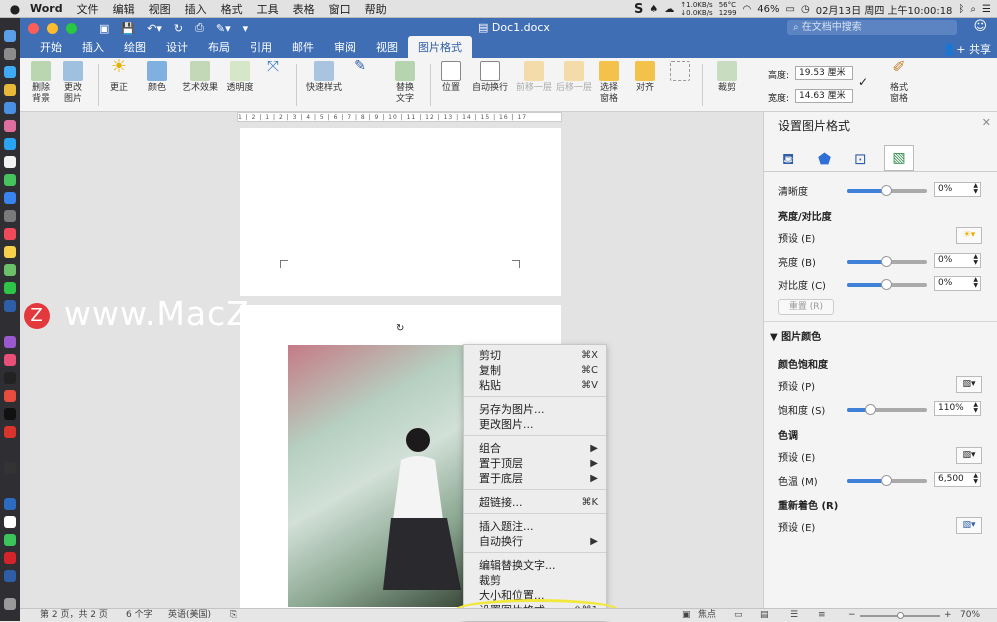 This screenshot has width=997, height=622. Describe the element at coordinates (189, 615) in the screenshot. I see `language-indicator: 英语(美国)` at that location.